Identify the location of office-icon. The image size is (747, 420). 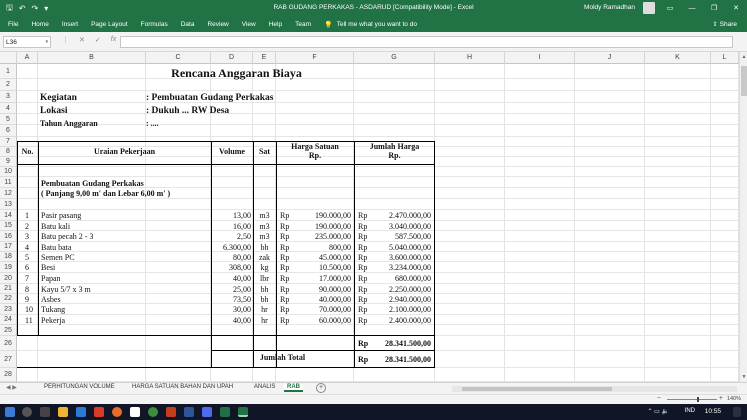
(99, 412).